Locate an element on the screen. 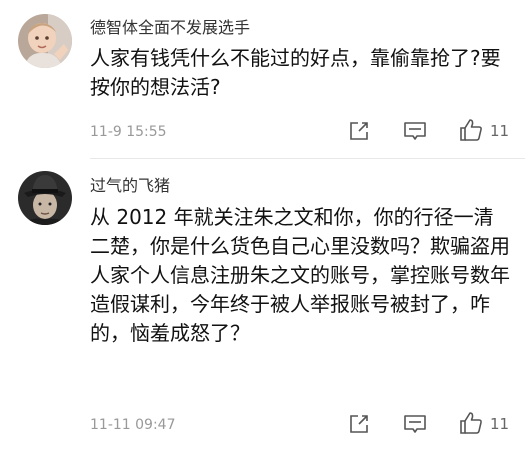 The width and height of the screenshot is (525, 454). man-in-hat-avatar-icon is located at coordinates (45, 198).